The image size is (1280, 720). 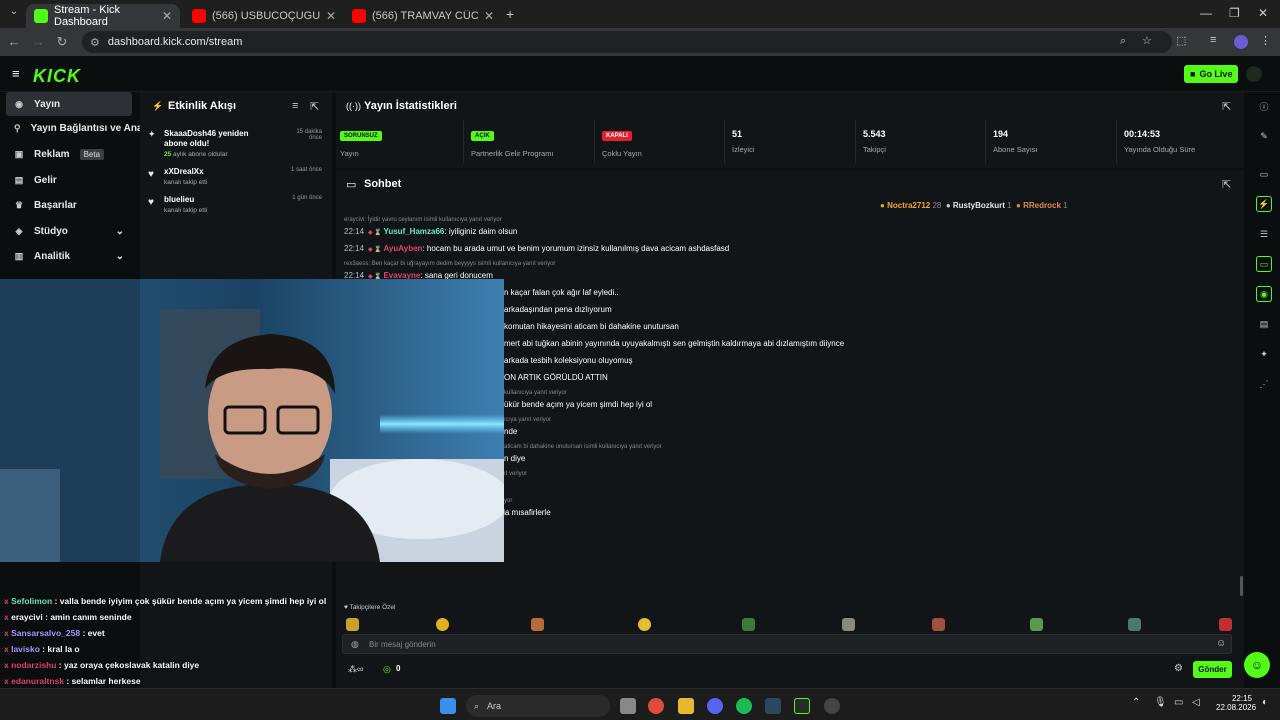 What do you see at coordinates (832, 706) in the screenshot?
I see `obs-icon` at bounding box center [832, 706].